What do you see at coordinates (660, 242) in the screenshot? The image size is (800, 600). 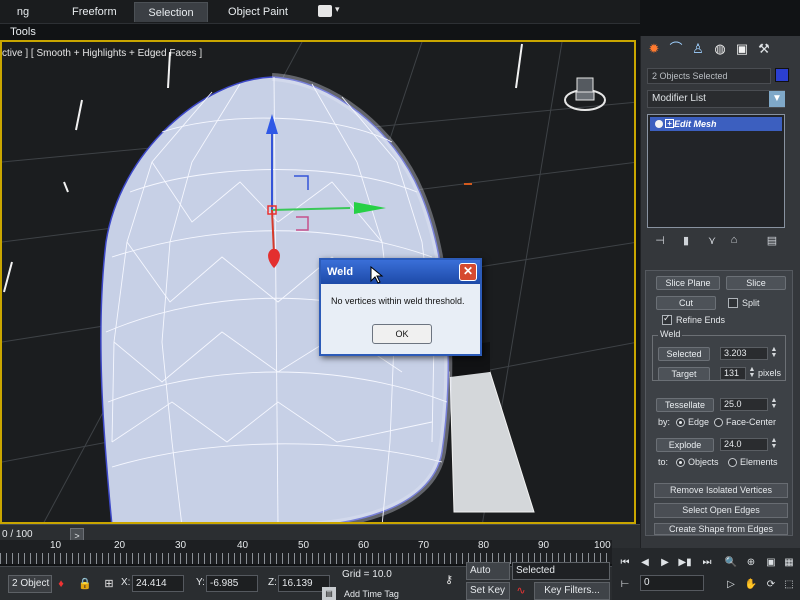 I see `pin-stack-icon: ⊣` at bounding box center [660, 242].